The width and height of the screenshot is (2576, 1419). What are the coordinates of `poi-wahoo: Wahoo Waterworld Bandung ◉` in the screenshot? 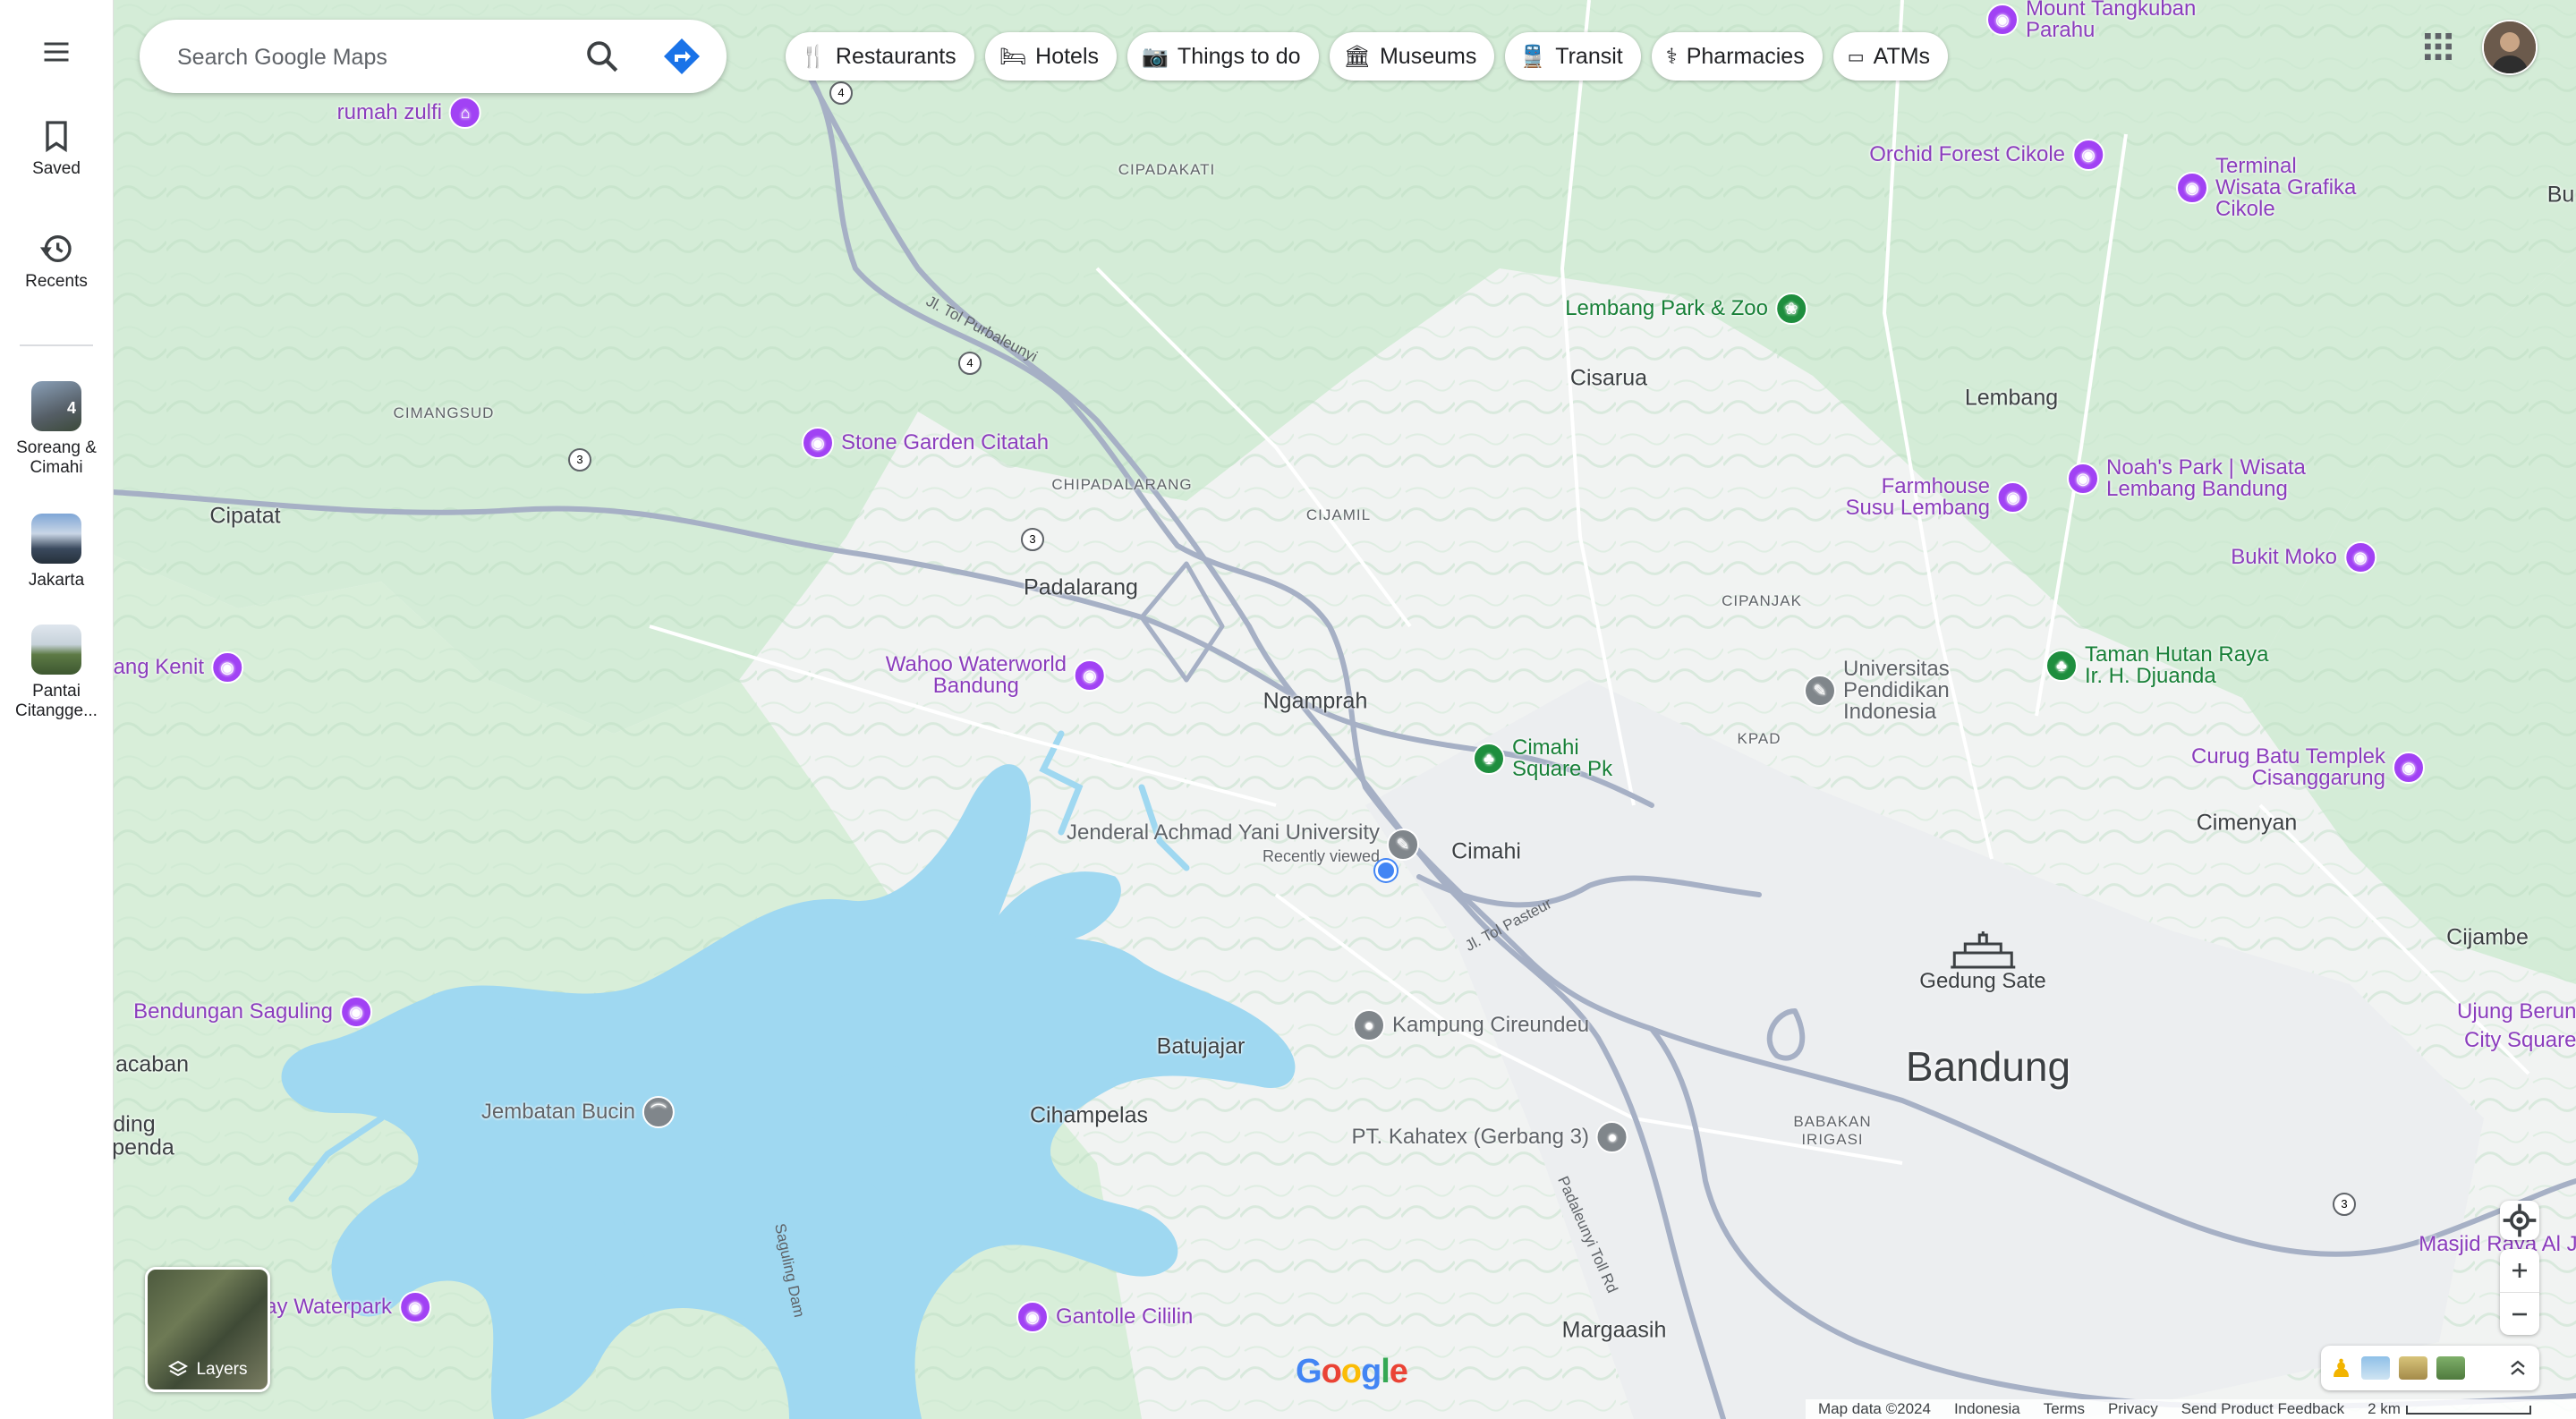 It's located at (996, 675).